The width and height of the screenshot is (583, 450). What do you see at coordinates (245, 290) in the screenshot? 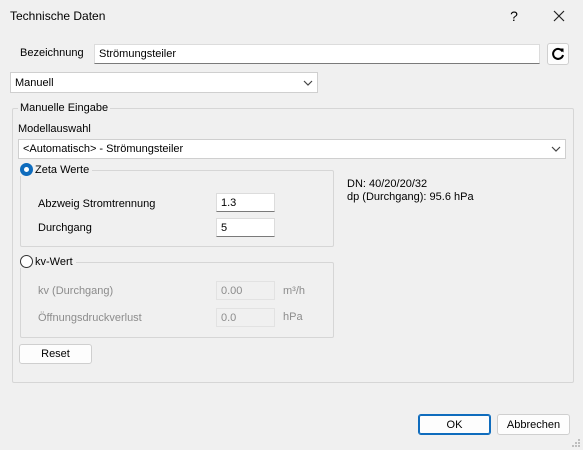
I see `kv-durchgang-input: 0.00` at bounding box center [245, 290].